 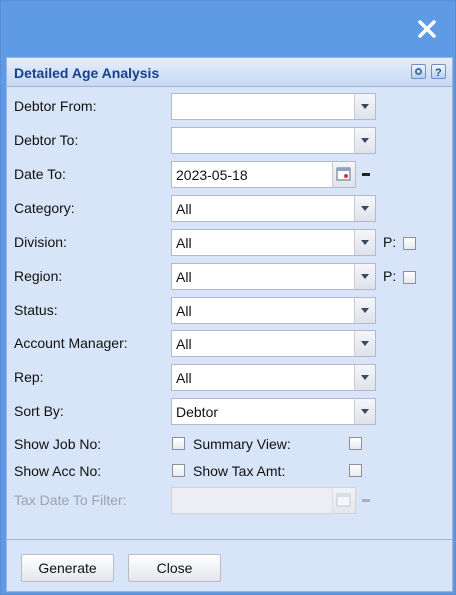 What do you see at coordinates (228, 29) in the screenshot?
I see `title-bar` at bounding box center [228, 29].